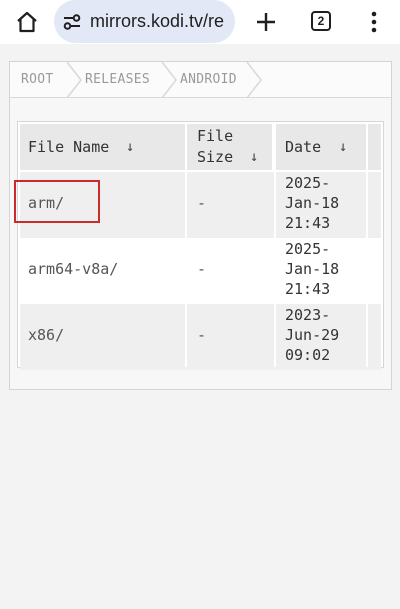 The width and height of the screenshot is (400, 609). Describe the element at coordinates (69, 147) in the screenshot. I see `header-file-name-label: File Name` at that location.